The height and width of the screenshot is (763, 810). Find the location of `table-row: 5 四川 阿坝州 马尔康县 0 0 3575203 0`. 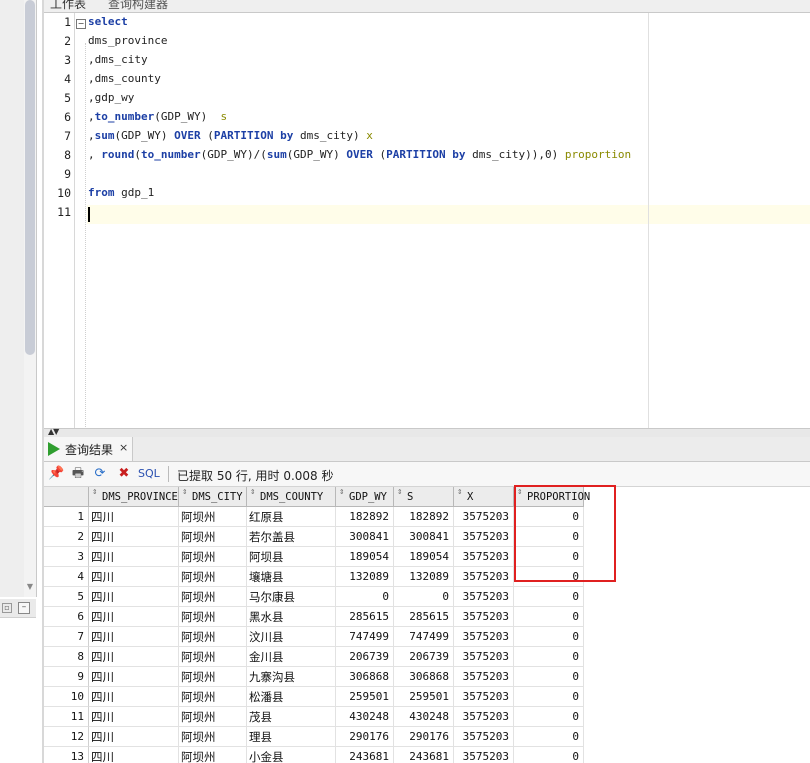

table-row: 5 四川 阿坝州 马尔康县 0 0 3575203 0 is located at coordinates (427, 597).